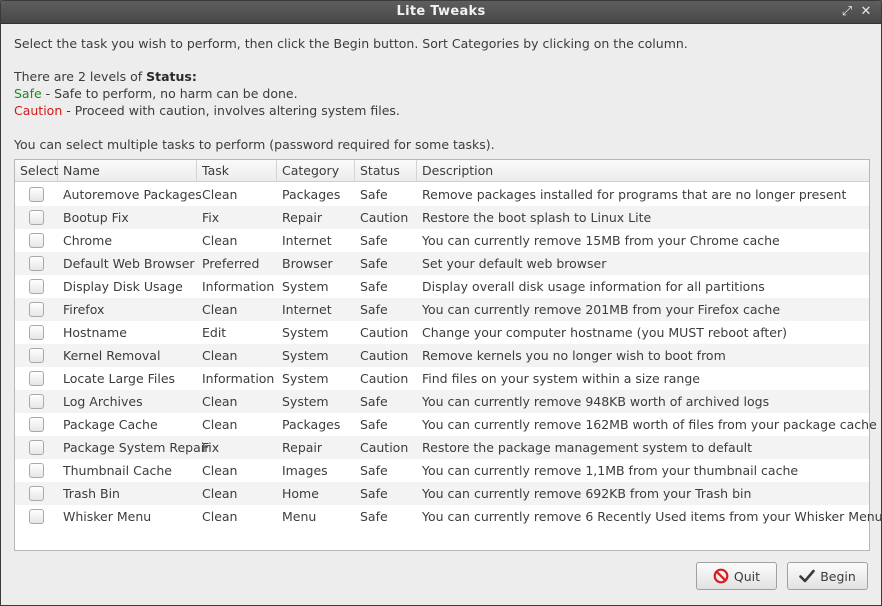 The width and height of the screenshot is (882, 606). Describe the element at coordinates (386, 171) in the screenshot. I see `column-header-status: Status` at that location.